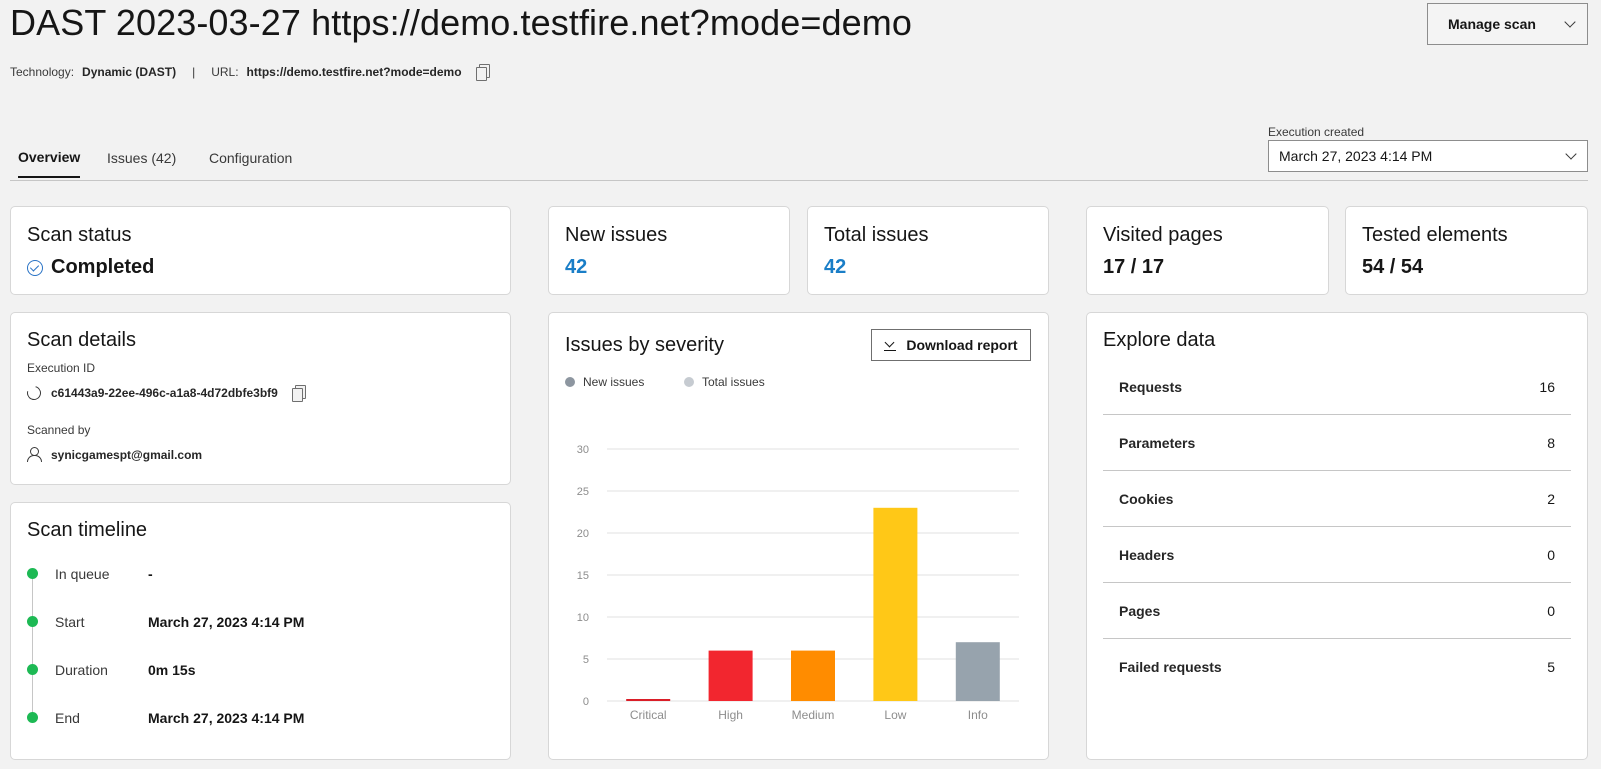 This screenshot has width=1601, height=769. I want to click on y-tick-label: 30, so click(583, 450).